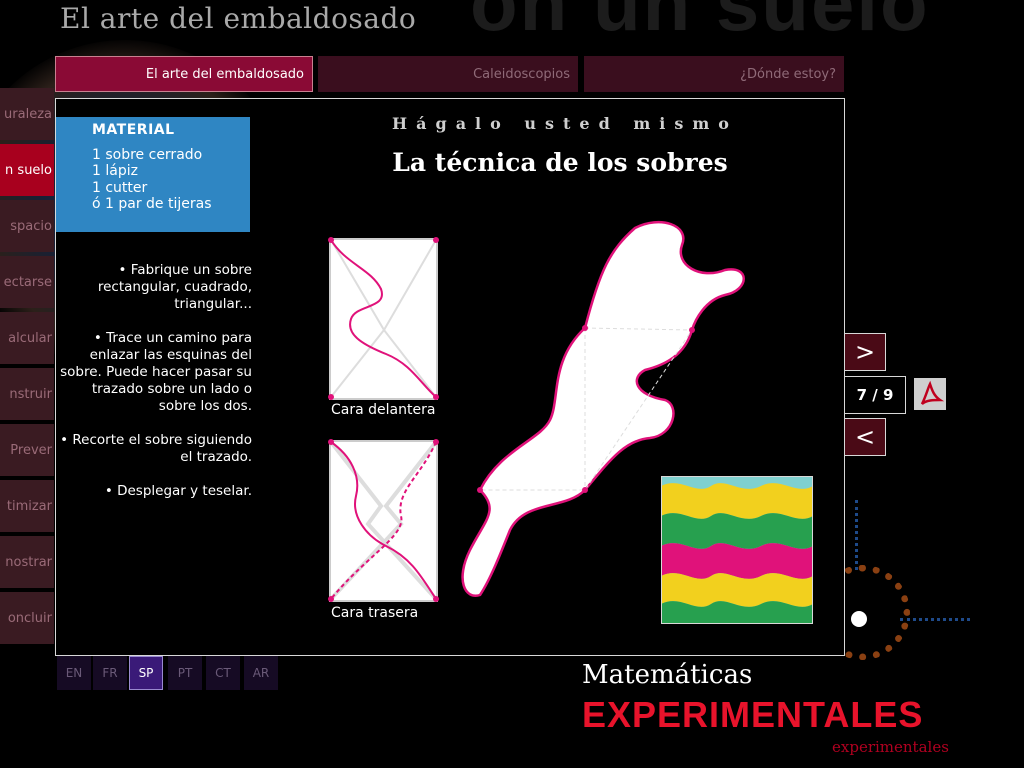 The height and width of the screenshot is (768, 1024). What do you see at coordinates (133, 130) in the screenshot?
I see `material-title: MATERIAL` at bounding box center [133, 130].